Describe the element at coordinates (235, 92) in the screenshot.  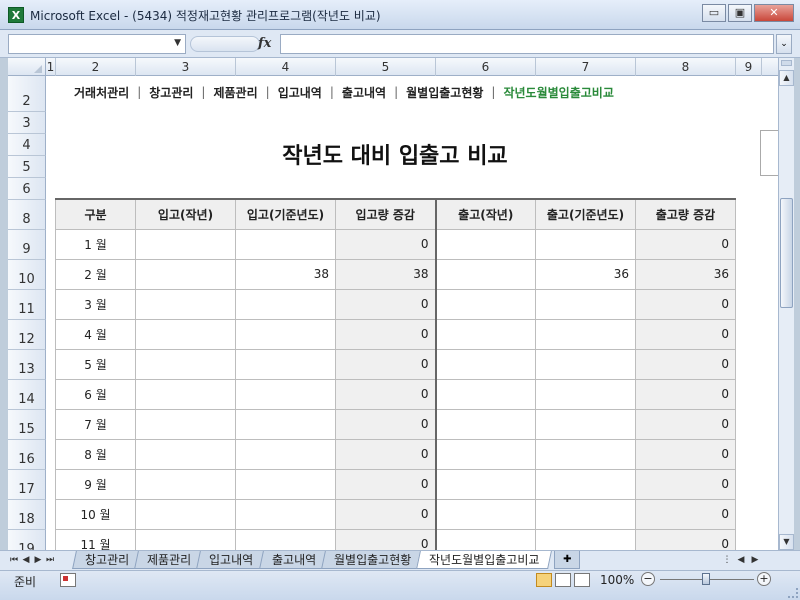
I see `nav-link-products: 제품관리` at that location.